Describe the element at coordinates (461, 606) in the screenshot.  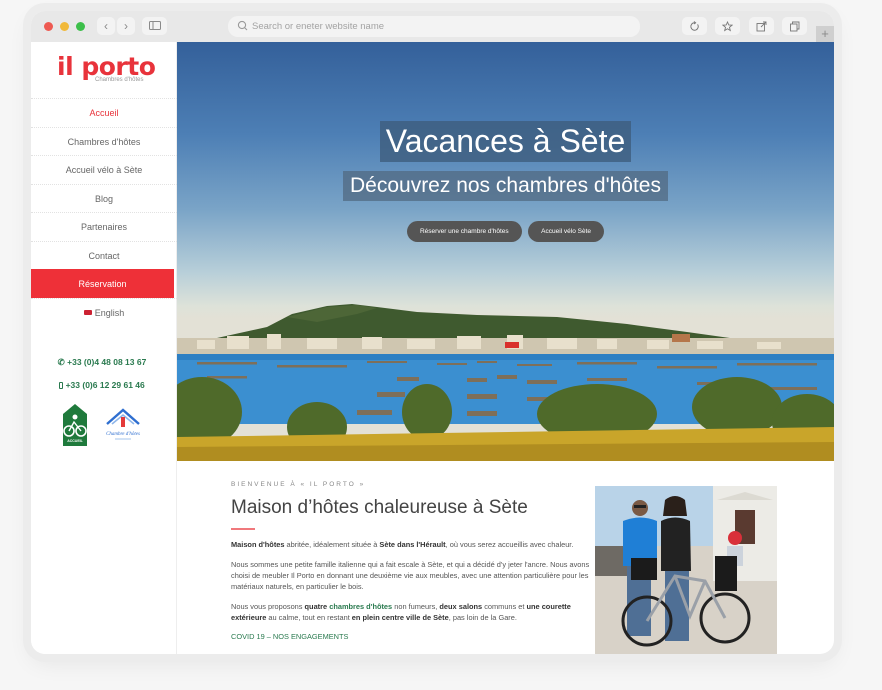
I see `emphasis: deux salons` at that location.